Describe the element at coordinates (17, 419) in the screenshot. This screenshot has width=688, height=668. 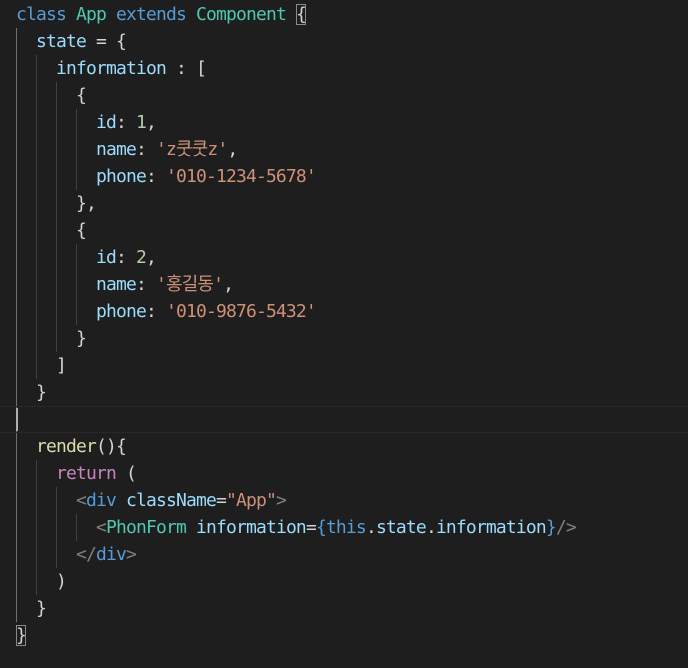
I see `text-cursor` at that location.